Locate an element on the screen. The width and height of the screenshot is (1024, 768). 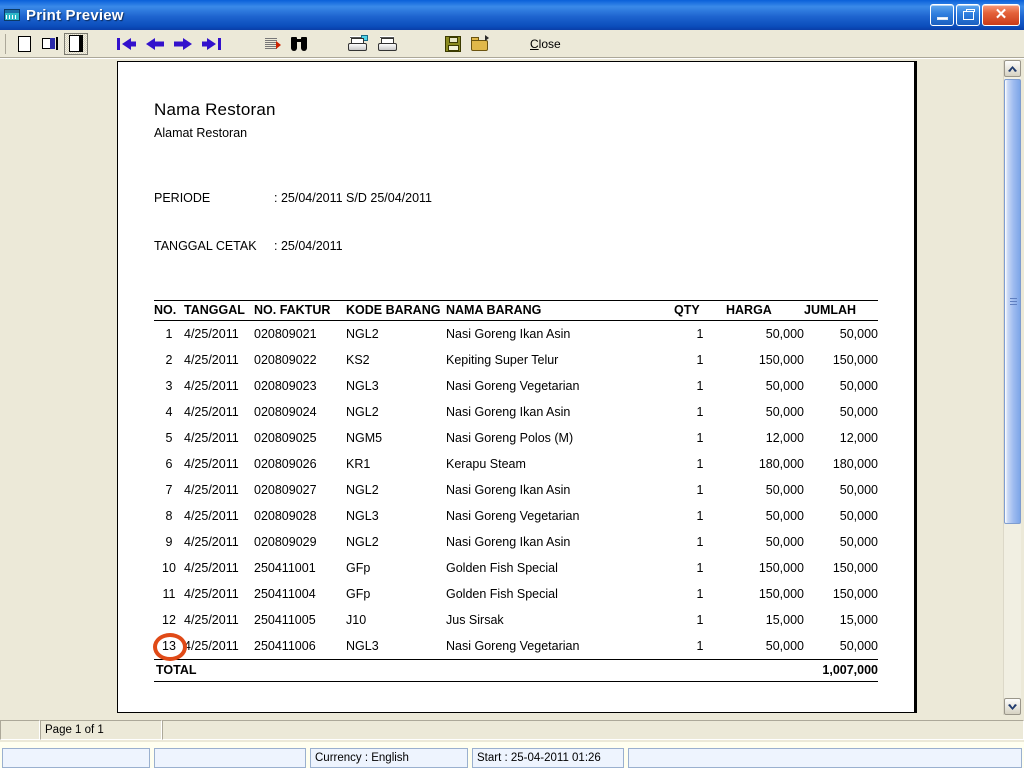
cell-jumlah: 180,000 is located at coordinates (855, 464).